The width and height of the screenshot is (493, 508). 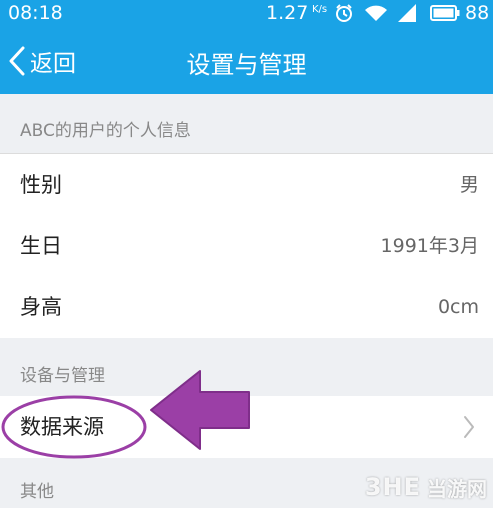 What do you see at coordinates (392, 487) in the screenshot?
I see `watermark-brand: 3HE` at bounding box center [392, 487].